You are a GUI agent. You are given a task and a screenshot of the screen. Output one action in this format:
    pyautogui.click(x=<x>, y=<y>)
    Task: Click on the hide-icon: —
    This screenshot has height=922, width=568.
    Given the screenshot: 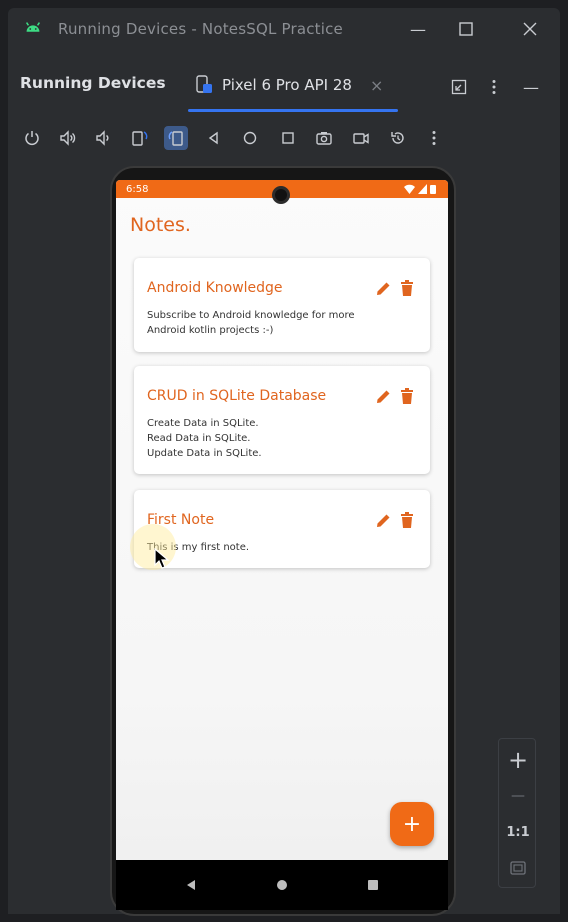 What is the action you would take?
    pyautogui.click(x=531, y=87)
    